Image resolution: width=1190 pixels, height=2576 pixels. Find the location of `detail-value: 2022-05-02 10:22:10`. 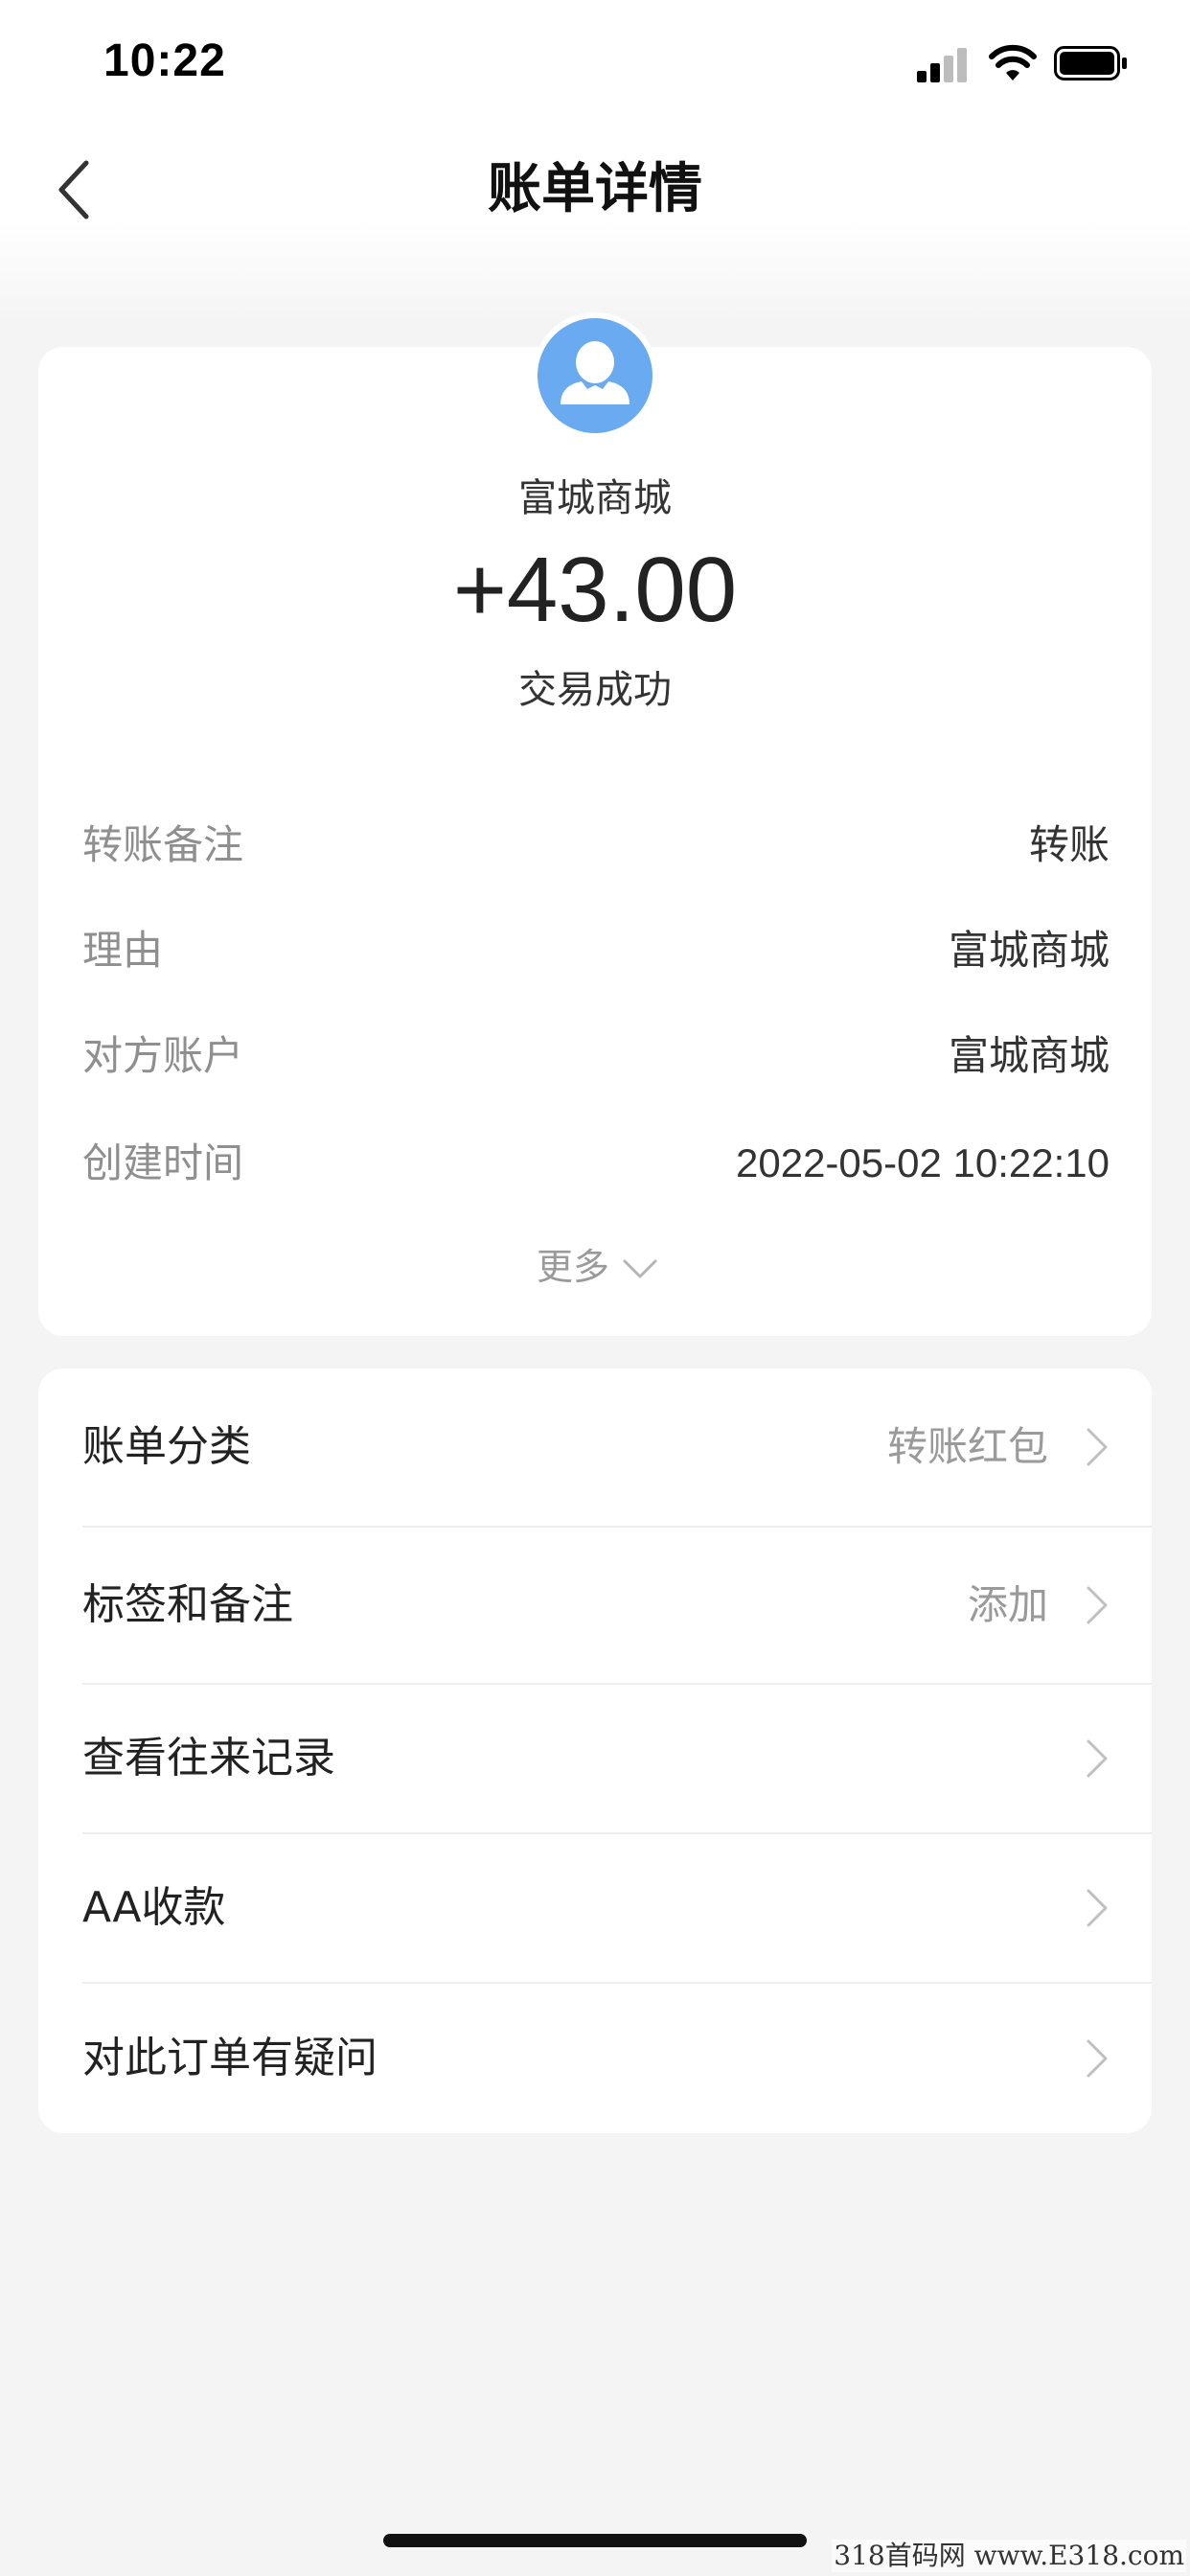

detail-value: 2022-05-02 10:22:10 is located at coordinates (923, 1162).